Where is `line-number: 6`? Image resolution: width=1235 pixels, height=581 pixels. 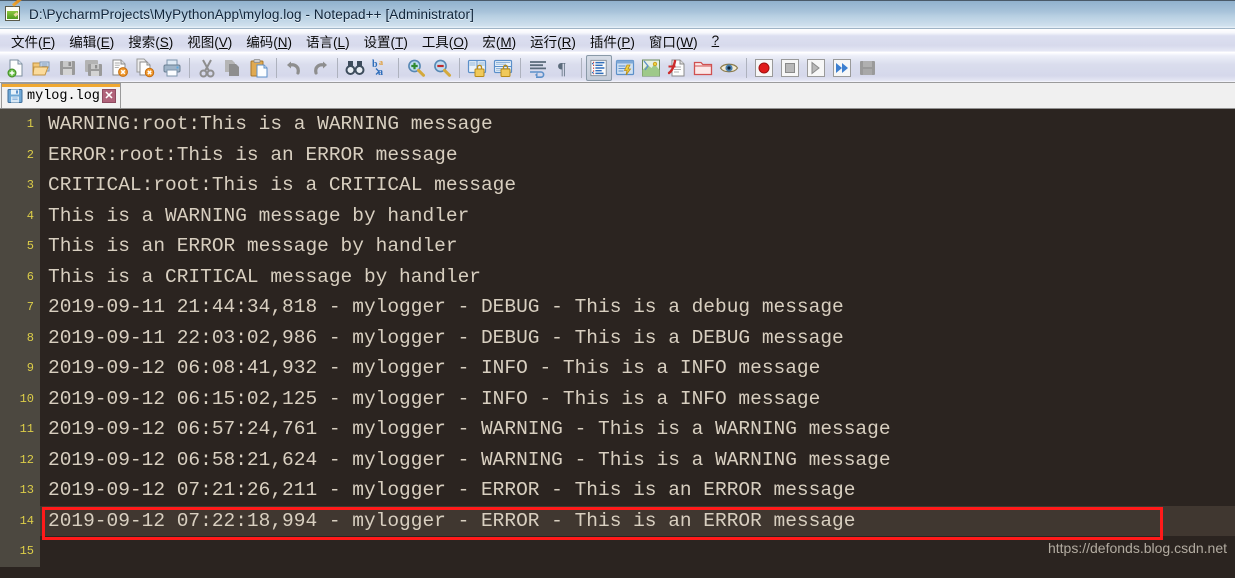 line-number: 6 is located at coordinates (20, 276).